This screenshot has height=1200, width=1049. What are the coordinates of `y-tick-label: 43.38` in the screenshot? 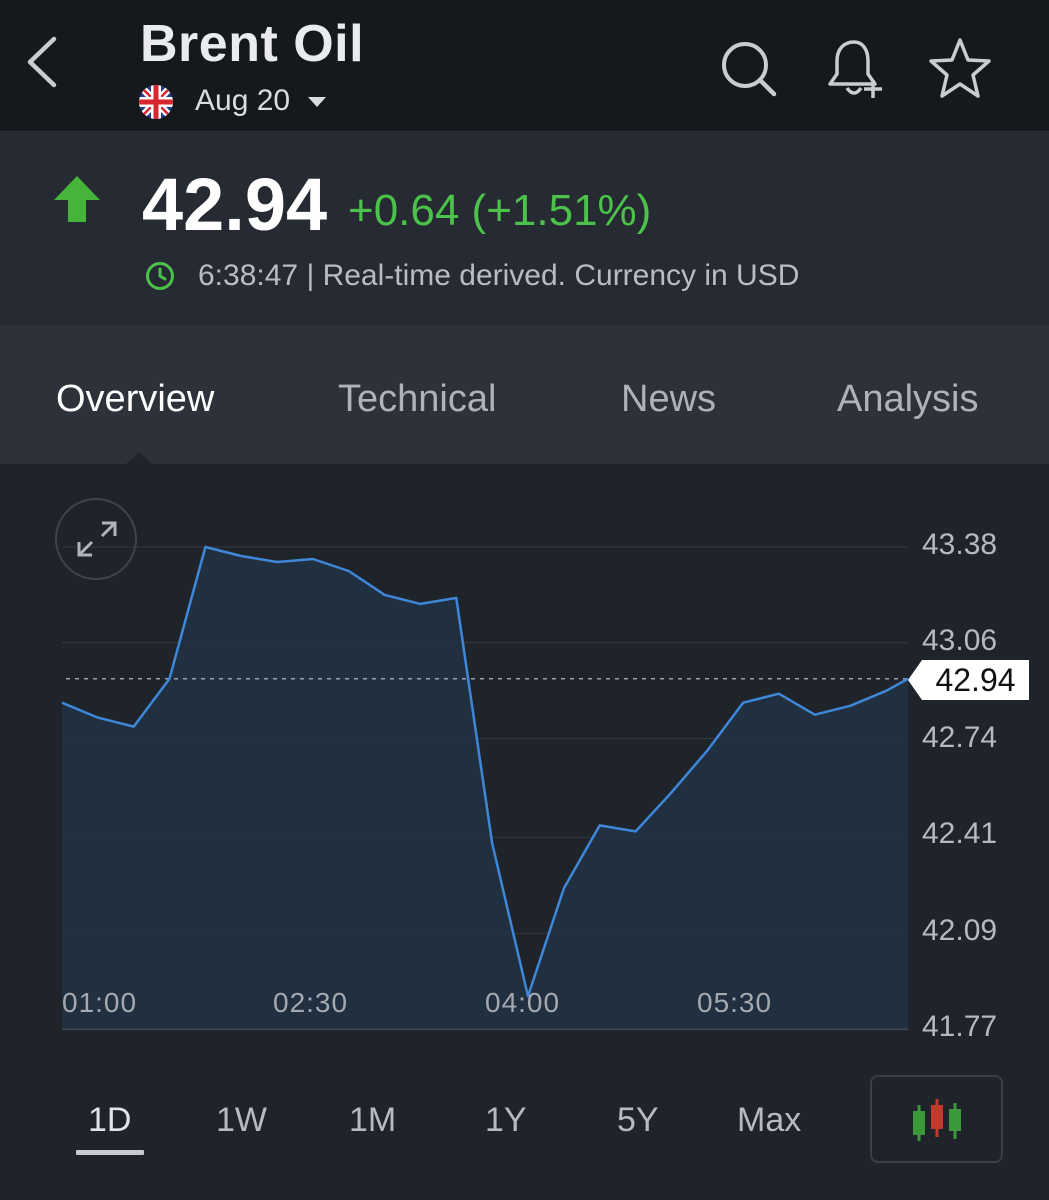 It's located at (960, 544).